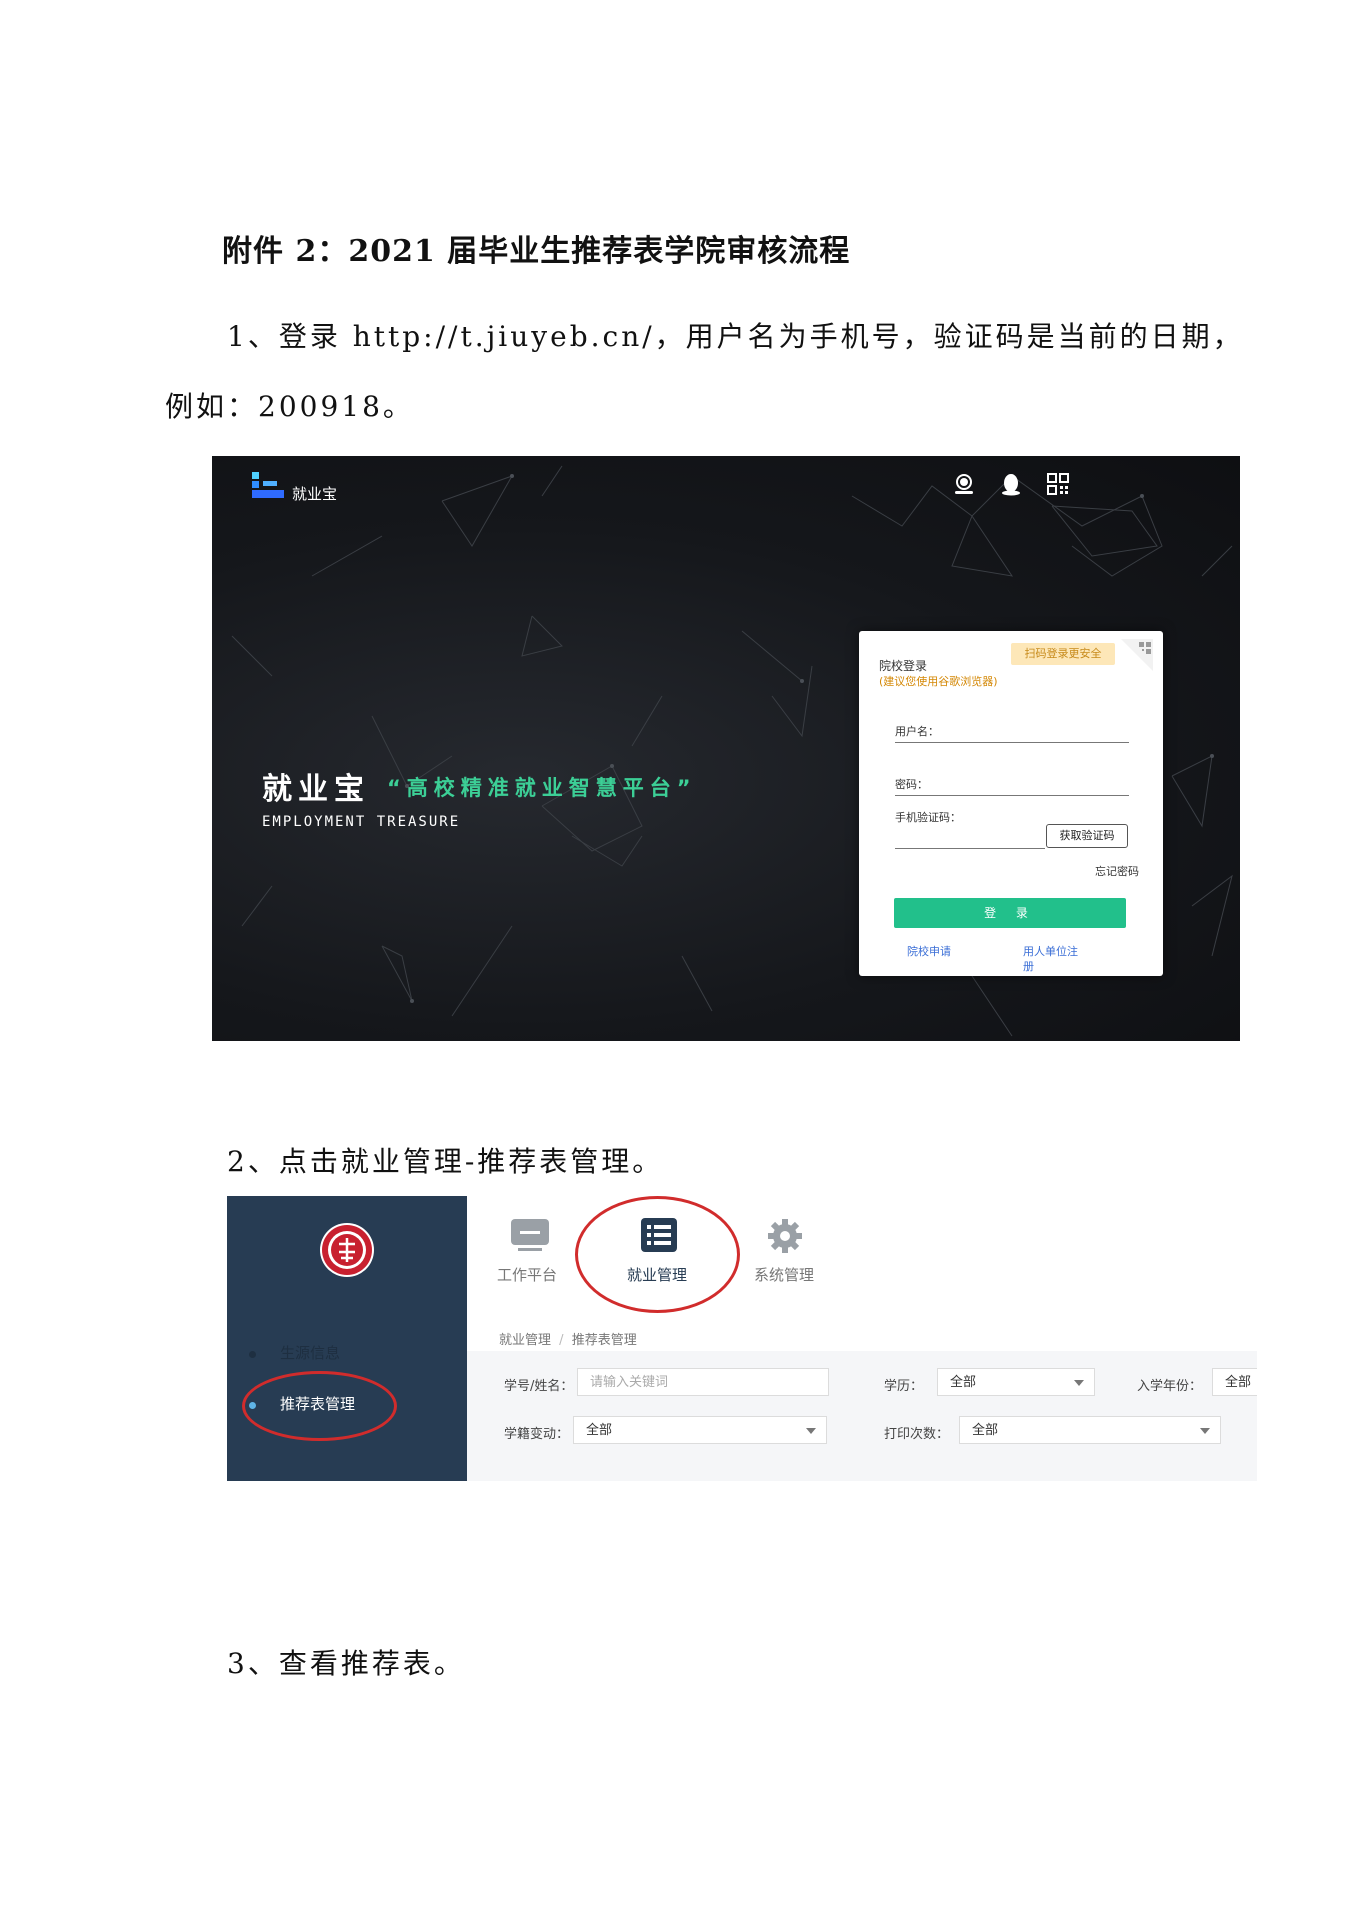  What do you see at coordinates (361, 822) in the screenshot?
I see `hero-english-name: EMPLOYMENT TREASURE` at bounding box center [361, 822].